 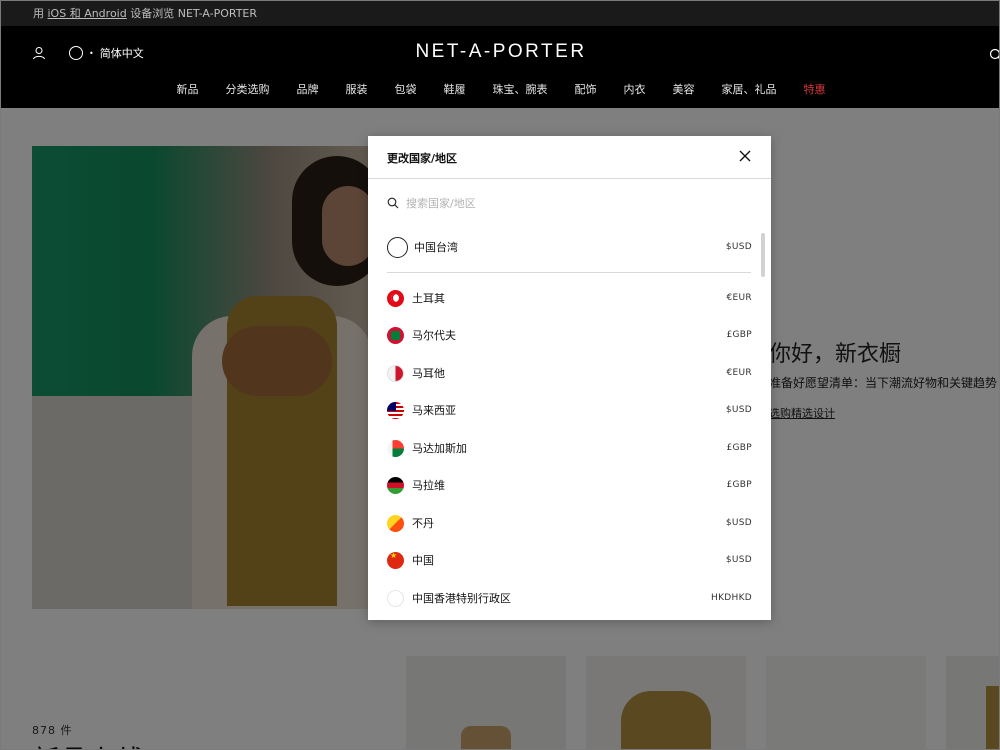 I want to click on turkey-flag-icon, so click(x=395, y=298).